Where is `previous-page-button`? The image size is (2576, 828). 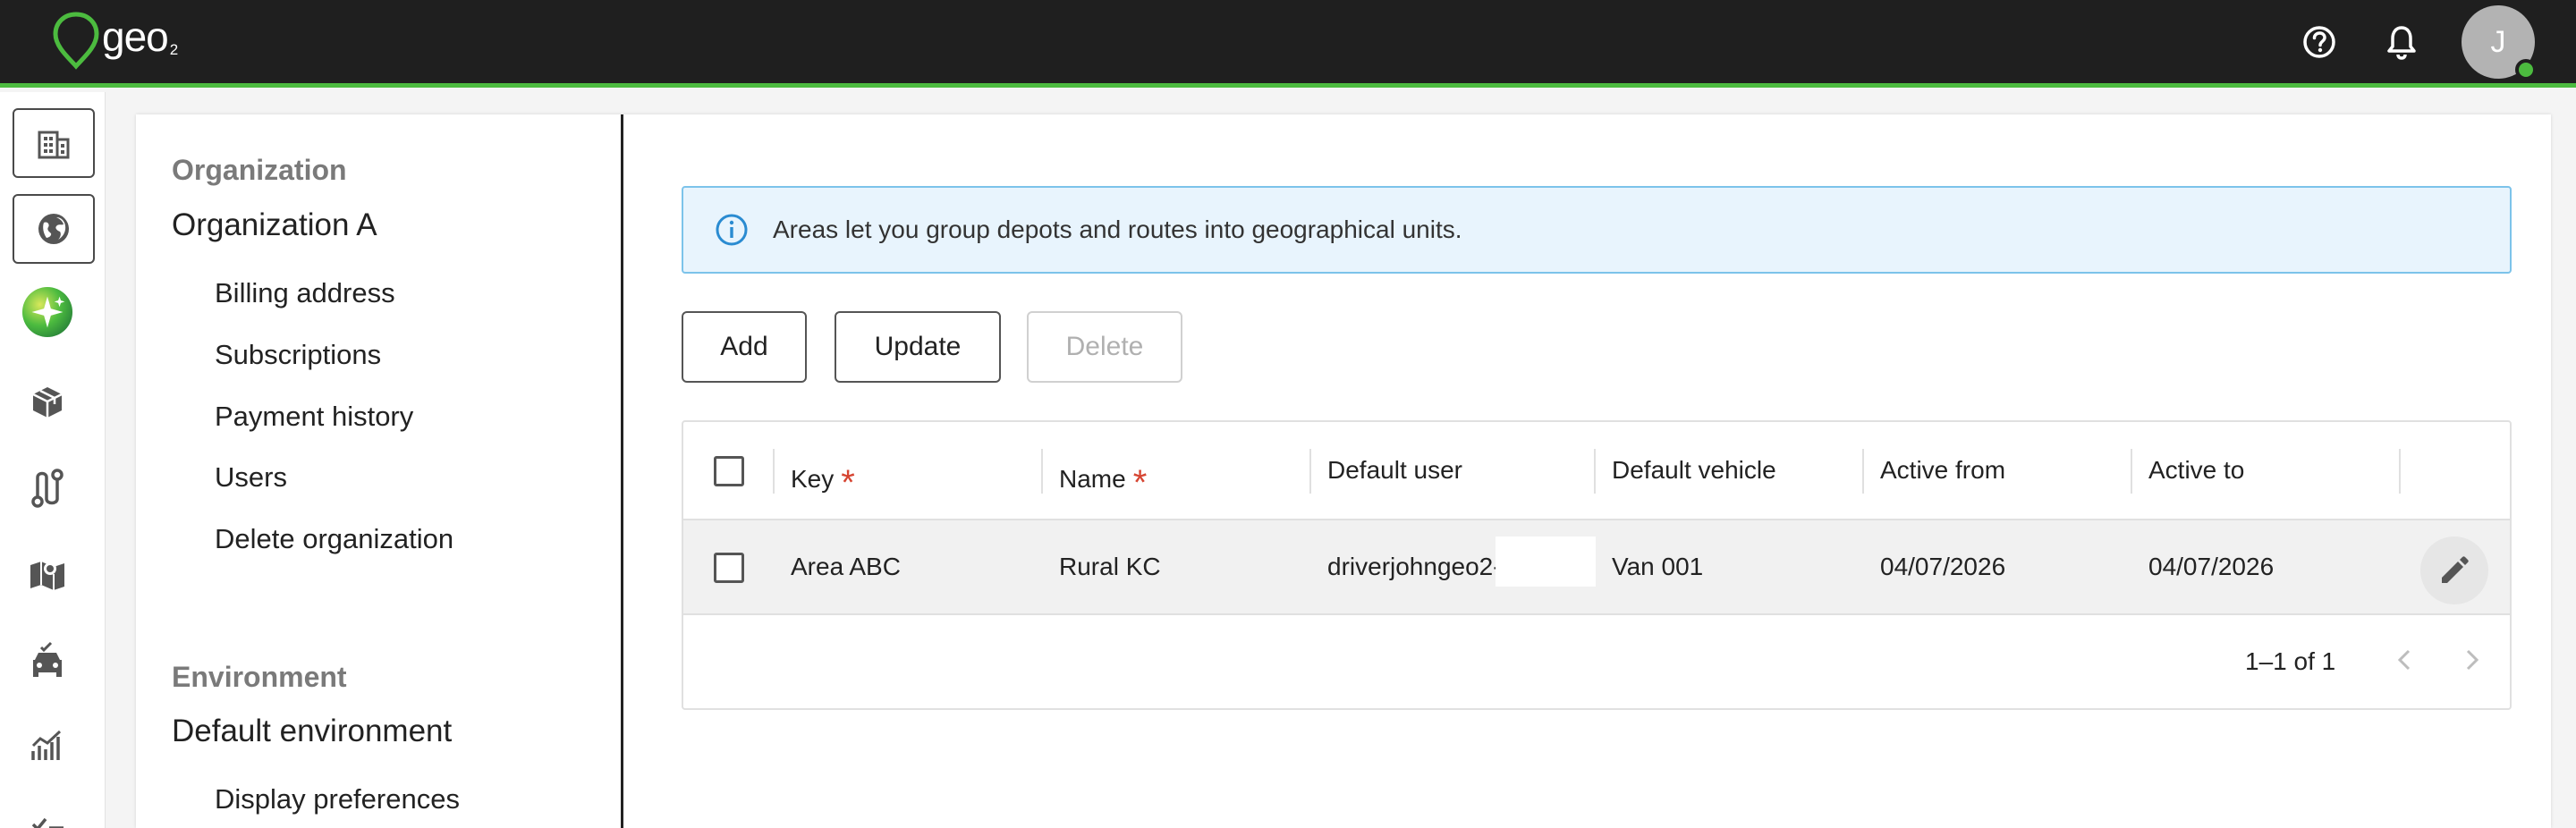
previous-page-button is located at coordinates (2404, 660).